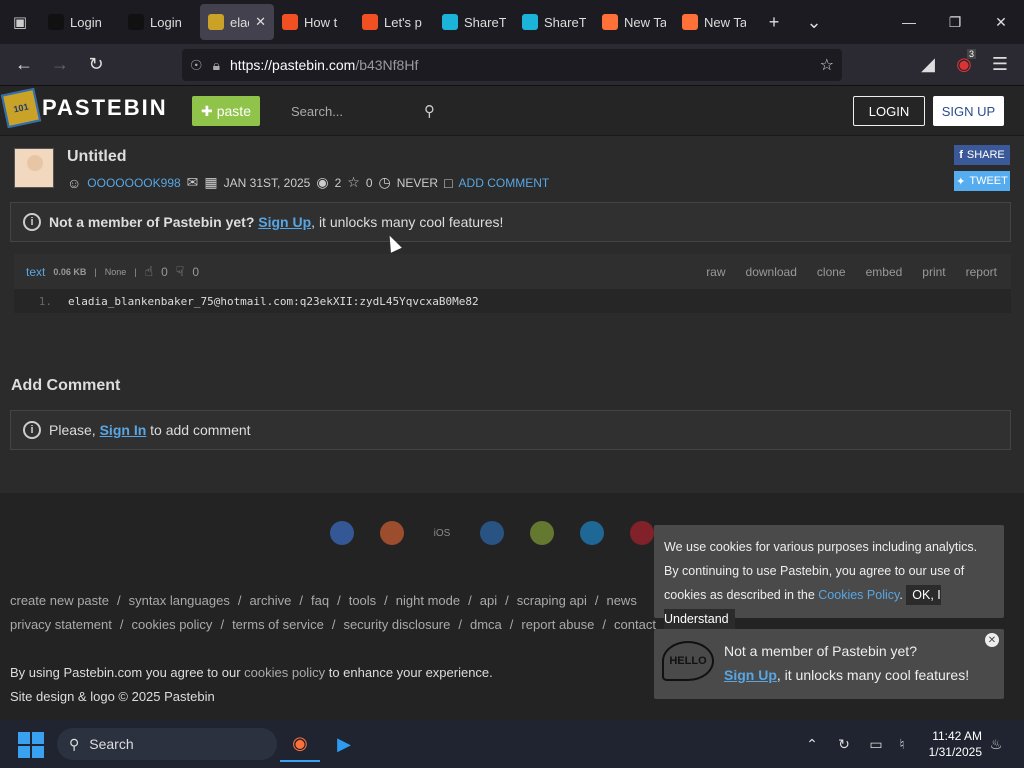 The image size is (1024, 768). Describe the element at coordinates (226, 111) in the screenshot. I see `new-paste-button: ✚ paste` at that location.